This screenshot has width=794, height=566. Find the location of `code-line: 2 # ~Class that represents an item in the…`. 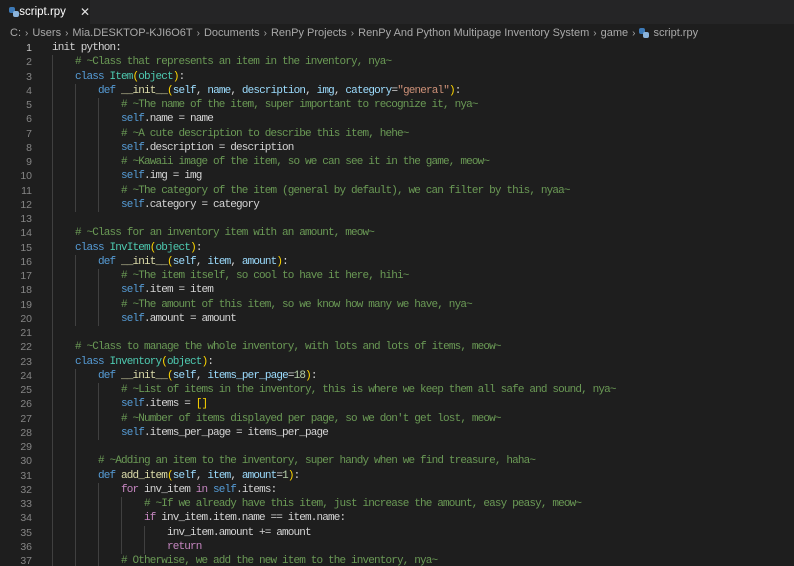

code-line: 2 # ~Class that represents an item in the… is located at coordinates (397, 62).